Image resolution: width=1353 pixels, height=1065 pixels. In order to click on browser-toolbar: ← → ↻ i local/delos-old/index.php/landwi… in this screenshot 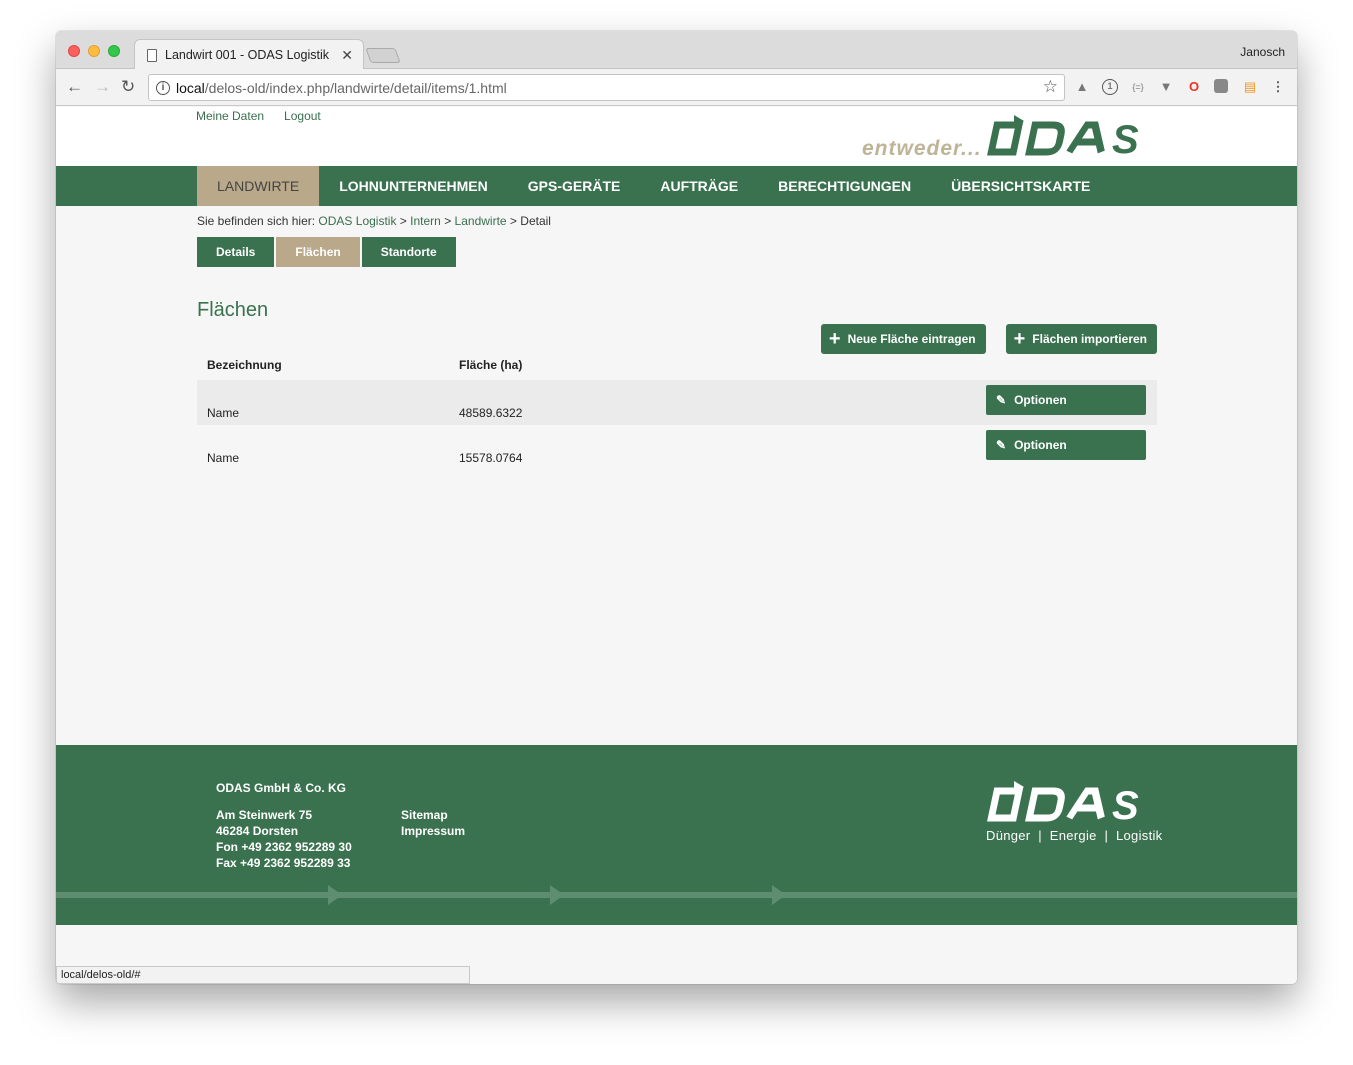, I will do `click(676, 87)`.